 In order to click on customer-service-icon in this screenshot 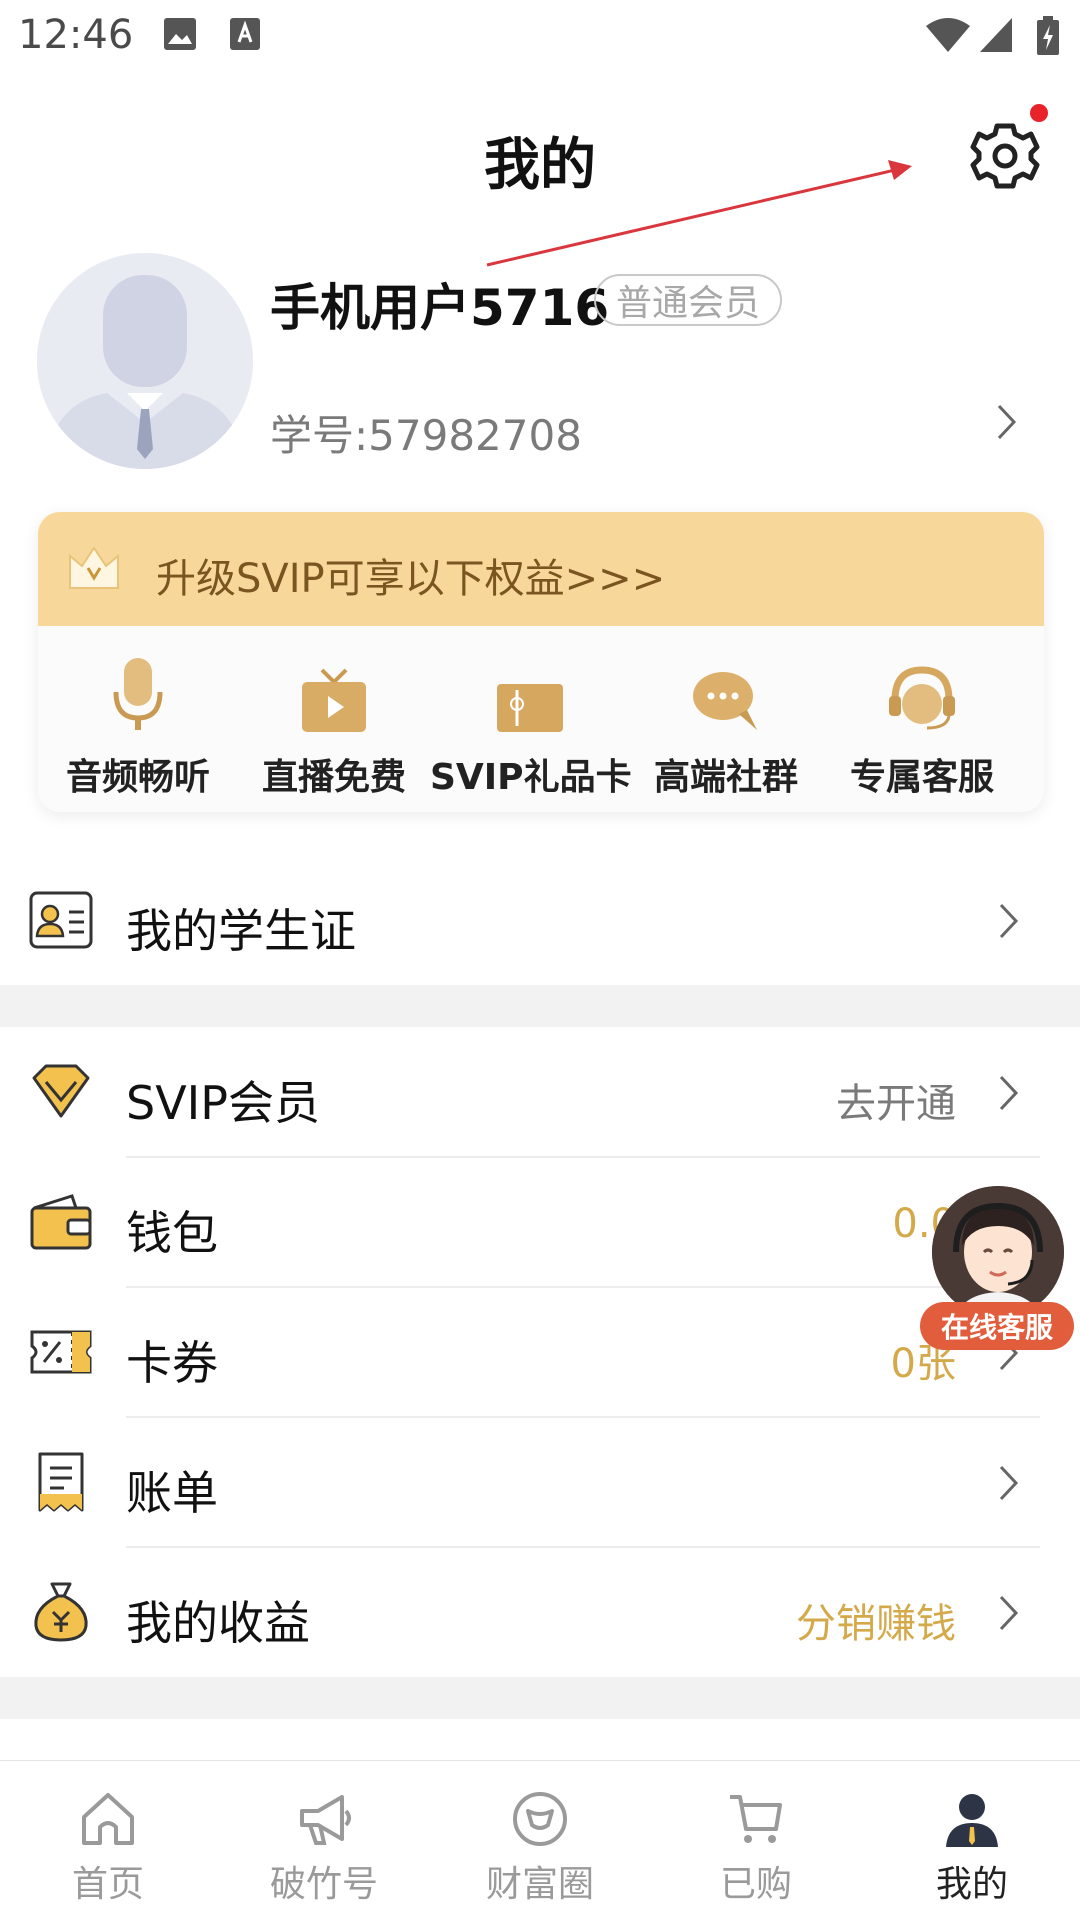, I will do `click(922, 698)`.